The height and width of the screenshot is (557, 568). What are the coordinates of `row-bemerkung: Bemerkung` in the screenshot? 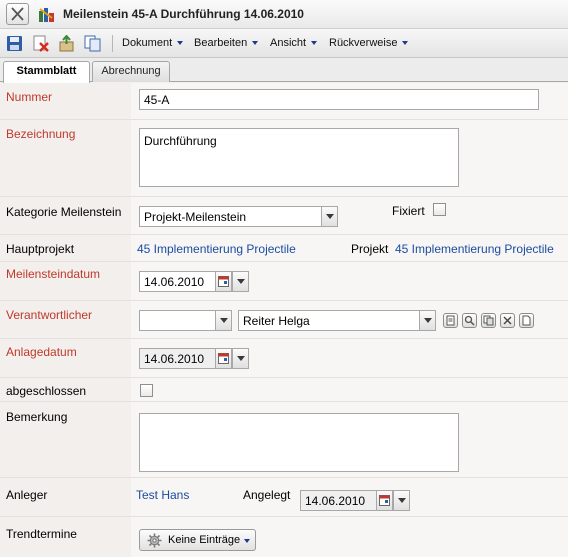 It's located at (284, 440).